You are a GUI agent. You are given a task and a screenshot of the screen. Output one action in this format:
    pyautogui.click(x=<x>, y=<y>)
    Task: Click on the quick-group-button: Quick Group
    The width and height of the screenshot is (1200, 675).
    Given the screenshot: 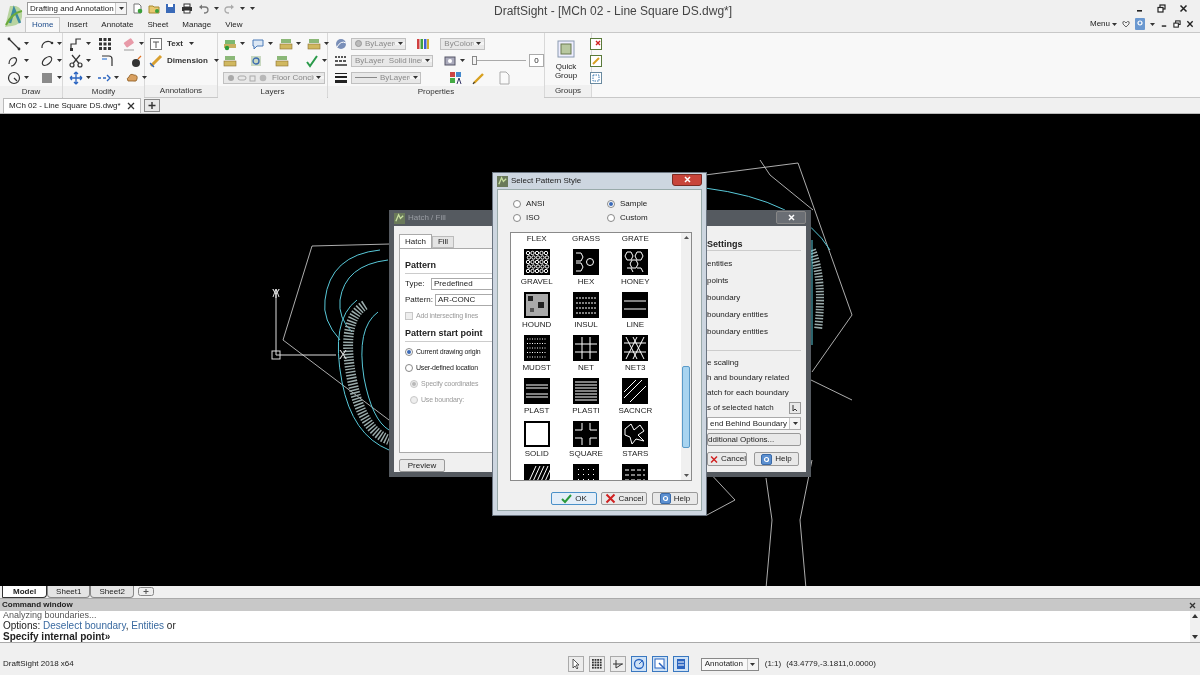 What is the action you would take?
    pyautogui.click(x=566, y=60)
    